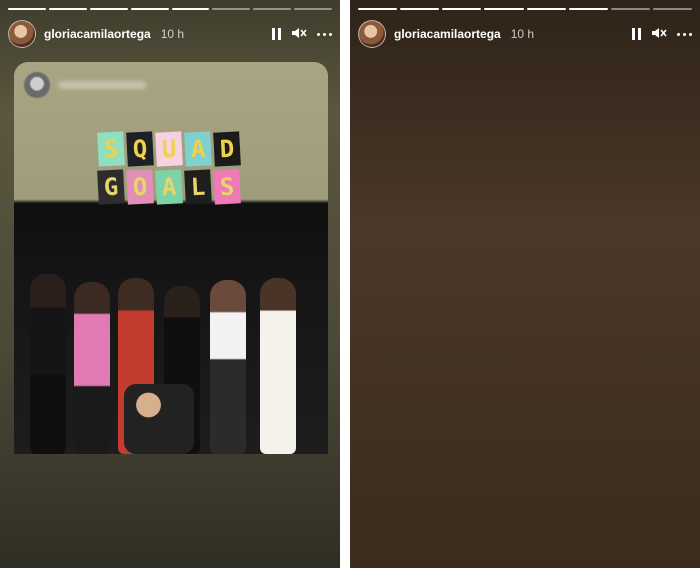 The image size is (700, 568). I want to click on sticker-line-squad: S Q U A D, so click(169, 149).